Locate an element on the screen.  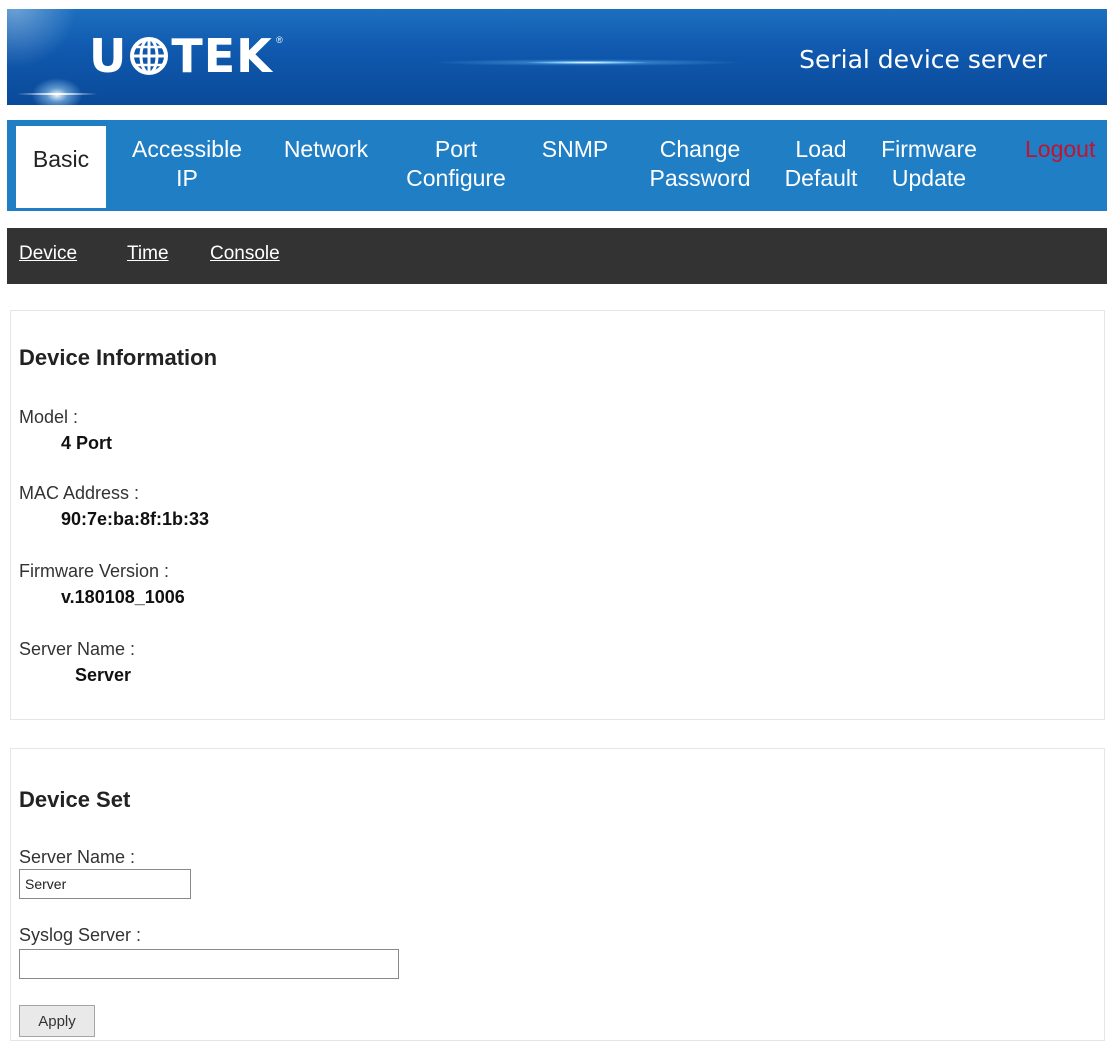
device-set-heading: Device Set is located at coordinates (75, 799).